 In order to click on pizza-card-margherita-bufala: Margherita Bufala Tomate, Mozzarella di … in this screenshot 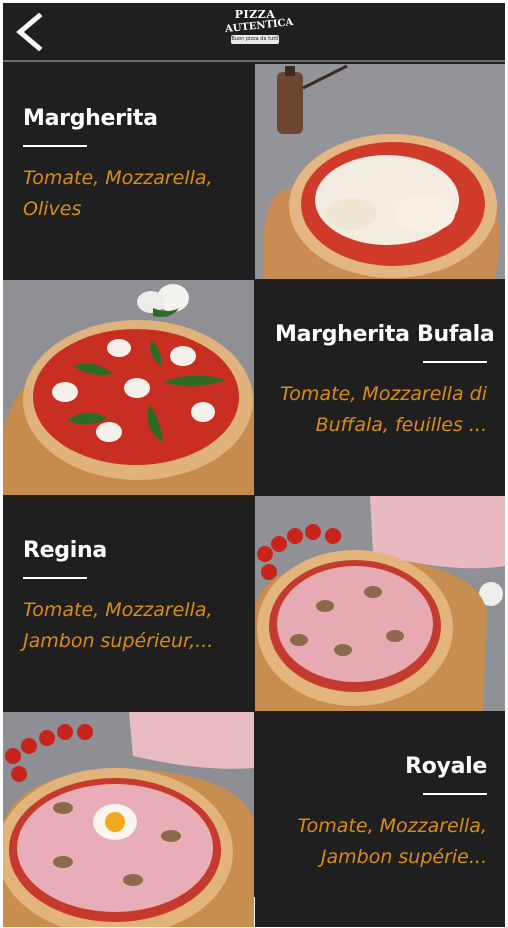, I will do `click(380, 387)`.